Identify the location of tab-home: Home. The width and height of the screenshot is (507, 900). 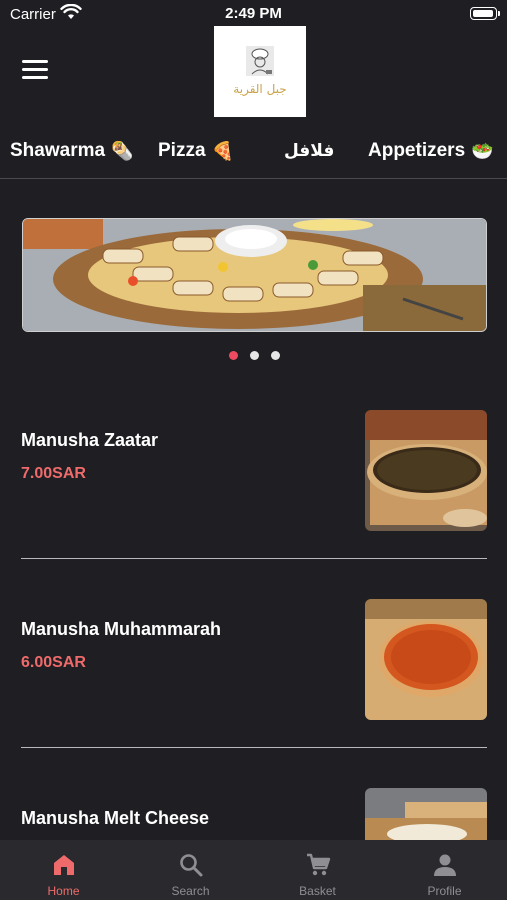
(63, 870).